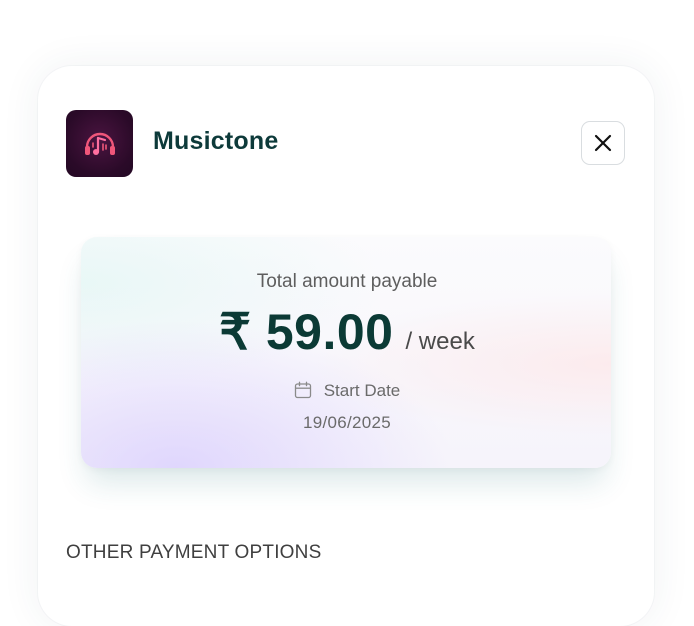  I want to click on close-button, so click(603, 143).